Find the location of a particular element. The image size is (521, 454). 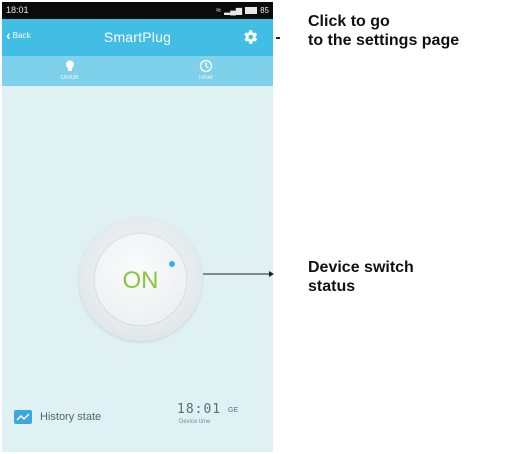

power-switch-button: ON is located at coordinates (140, 279).